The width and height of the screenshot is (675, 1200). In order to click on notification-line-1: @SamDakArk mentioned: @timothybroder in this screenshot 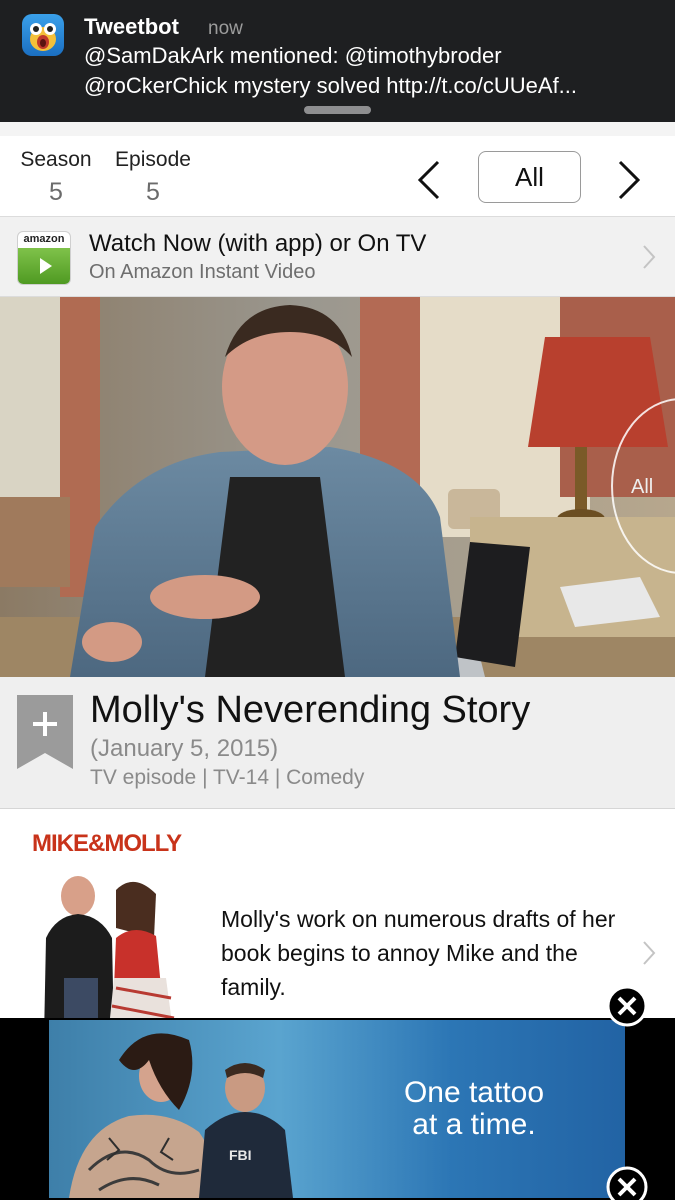, I will do `click(293, 55)`.